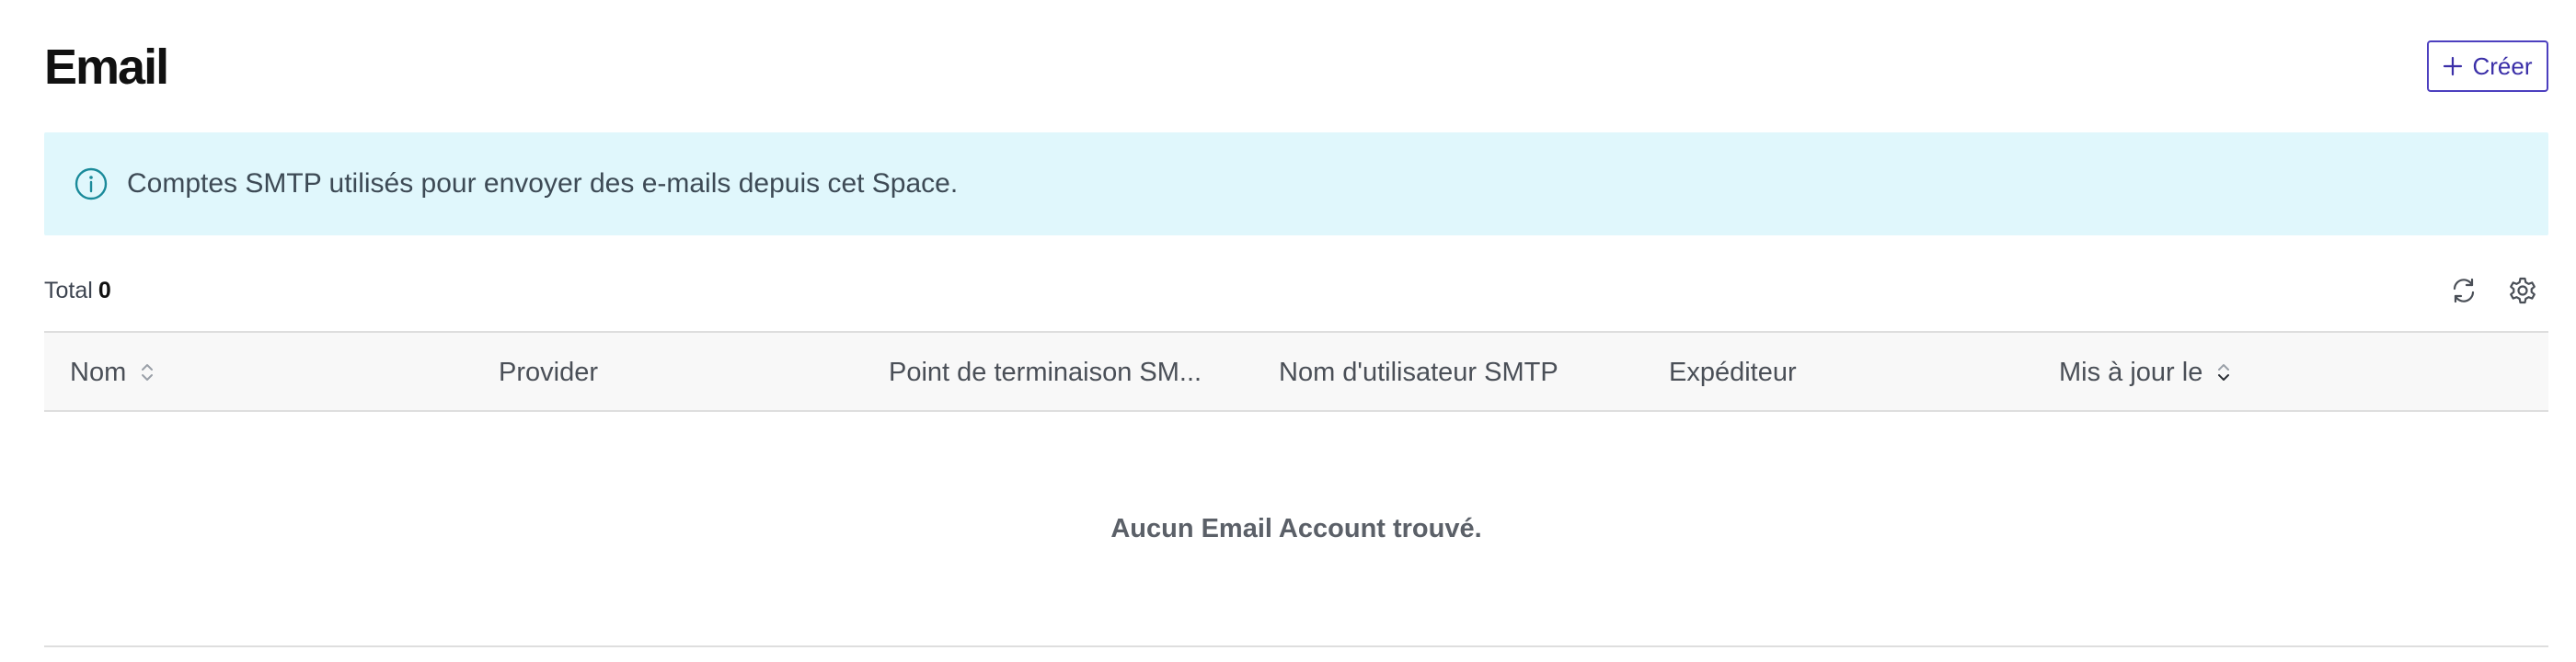 The width and height of the screenshot is (2576, 662). Describe the element at coordinates (2502, 65) in the screenshot. I see `create-button-label: Créer` at that location.